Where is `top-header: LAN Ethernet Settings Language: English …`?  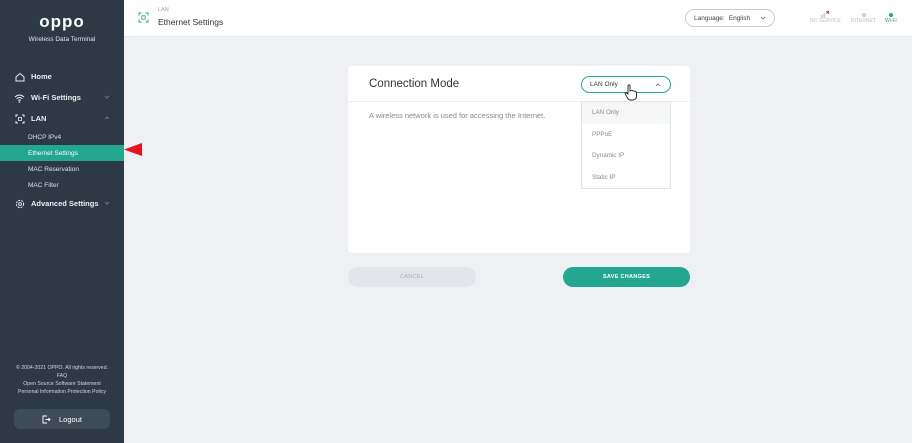 top-header: LAN Ethernet Settings Language: English … is located at coordinates (518, 18).